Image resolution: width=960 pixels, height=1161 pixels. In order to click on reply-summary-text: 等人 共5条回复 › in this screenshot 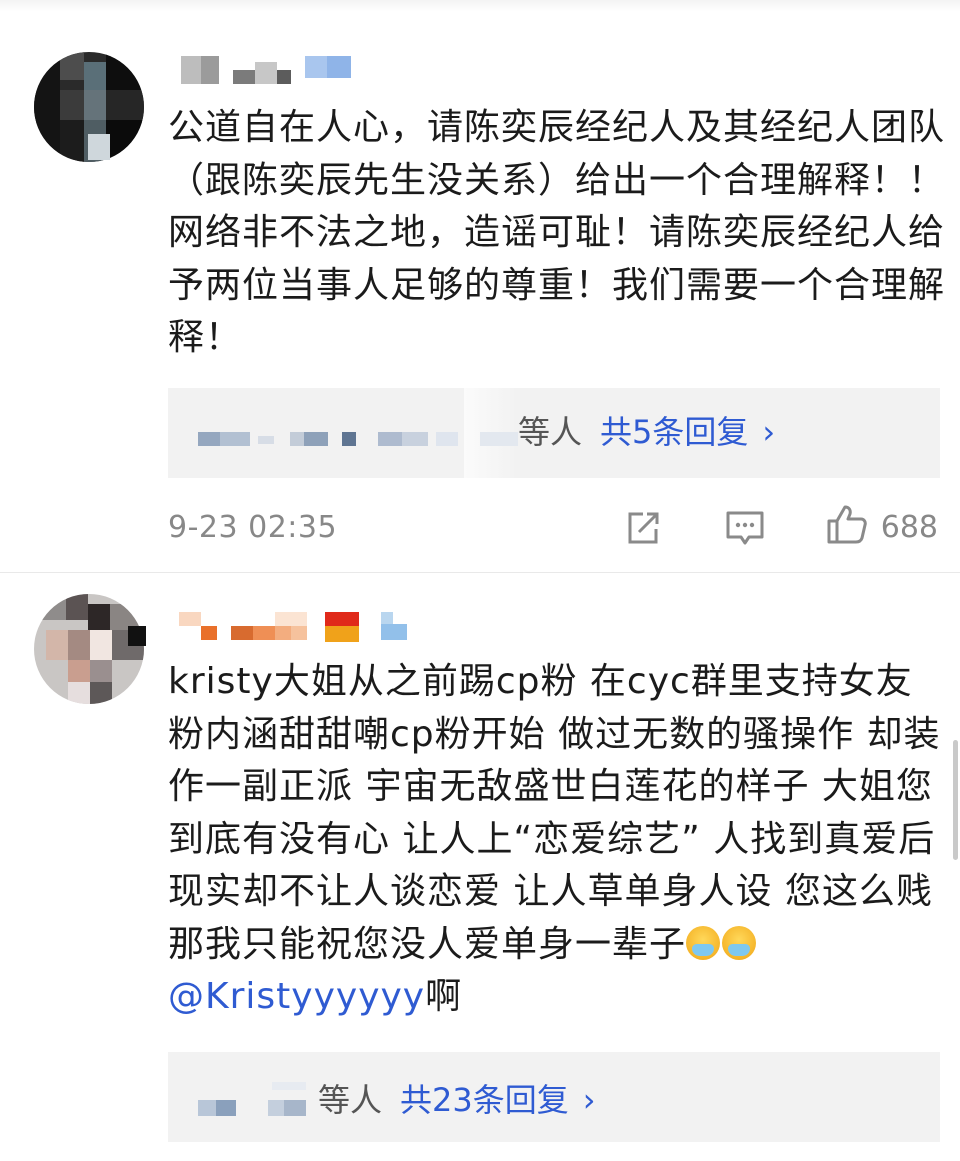, I will do `click(646, 432)`.